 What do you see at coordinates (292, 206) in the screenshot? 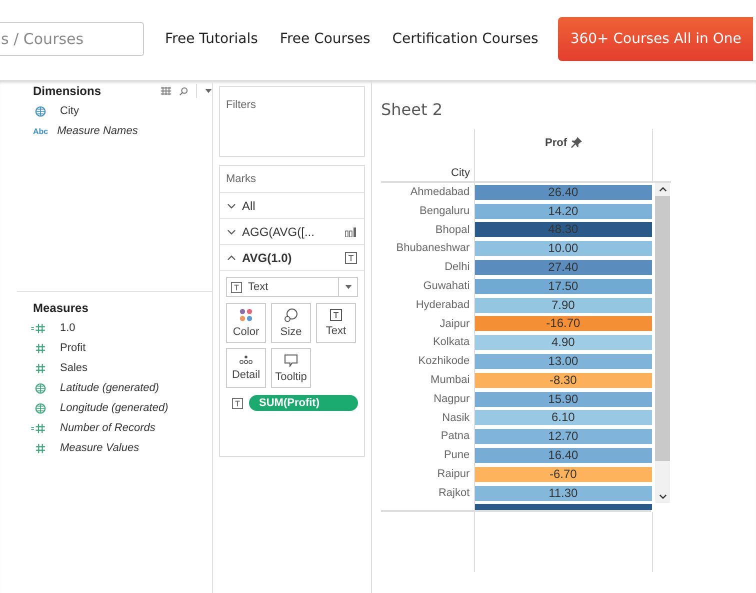
I see `marks-layer: All` at bounding box center [292, 206].